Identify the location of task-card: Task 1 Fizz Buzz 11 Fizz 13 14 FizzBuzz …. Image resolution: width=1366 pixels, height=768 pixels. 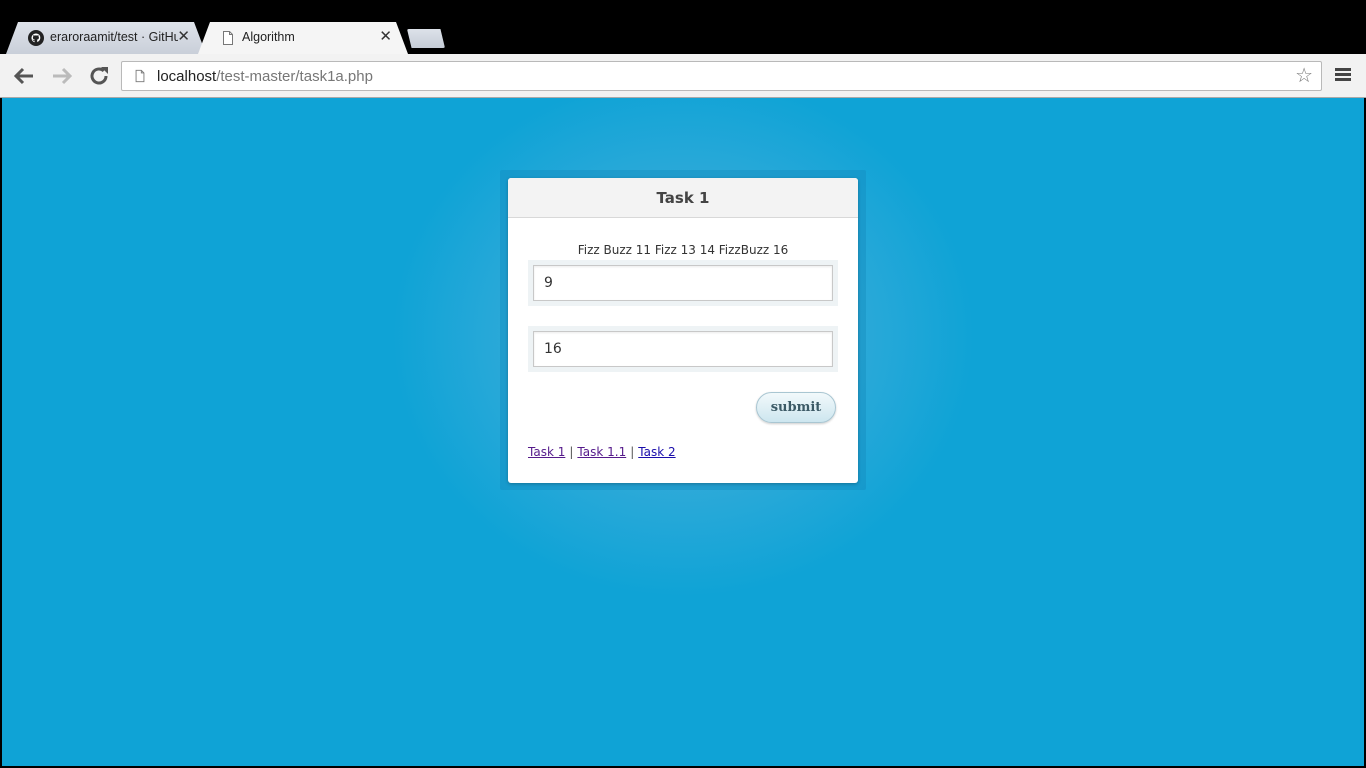
(683, 330).